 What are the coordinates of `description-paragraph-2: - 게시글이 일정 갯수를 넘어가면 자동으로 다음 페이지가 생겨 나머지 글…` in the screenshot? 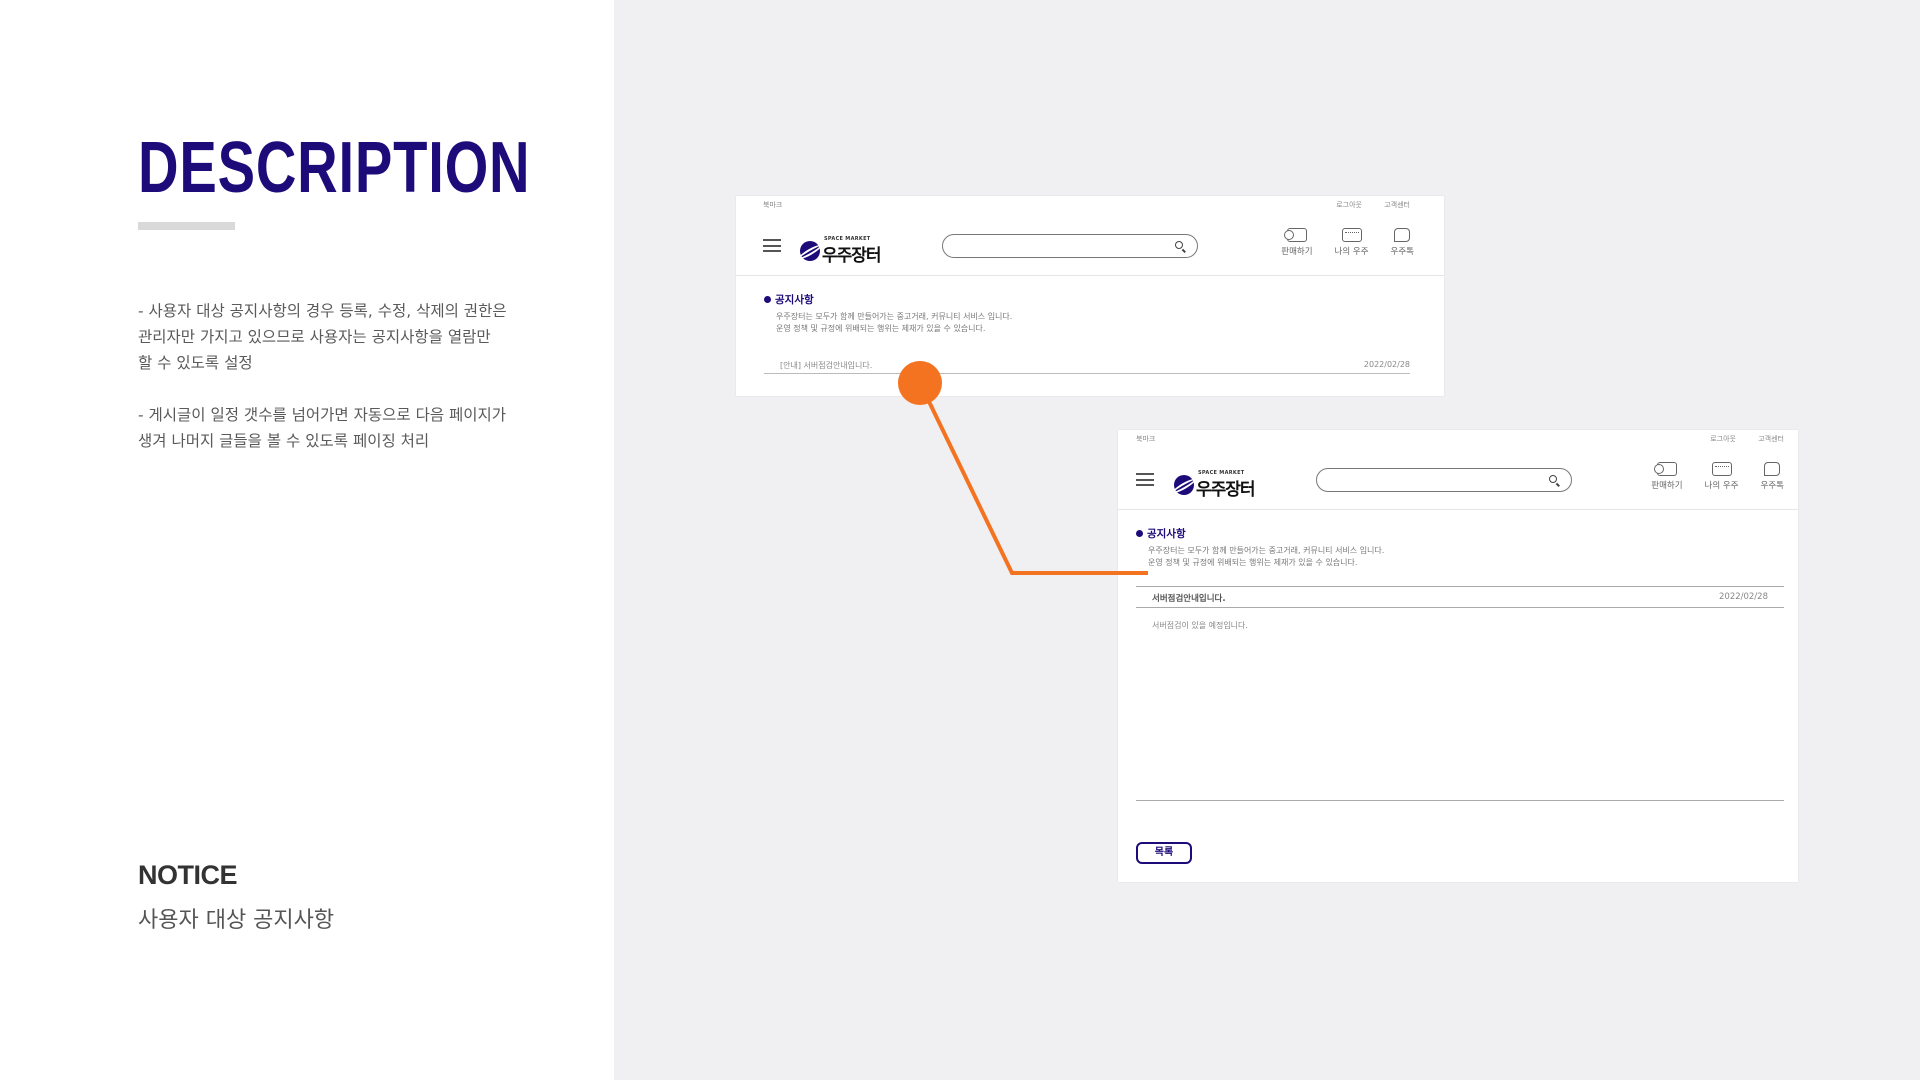 It's located at (322, 428).